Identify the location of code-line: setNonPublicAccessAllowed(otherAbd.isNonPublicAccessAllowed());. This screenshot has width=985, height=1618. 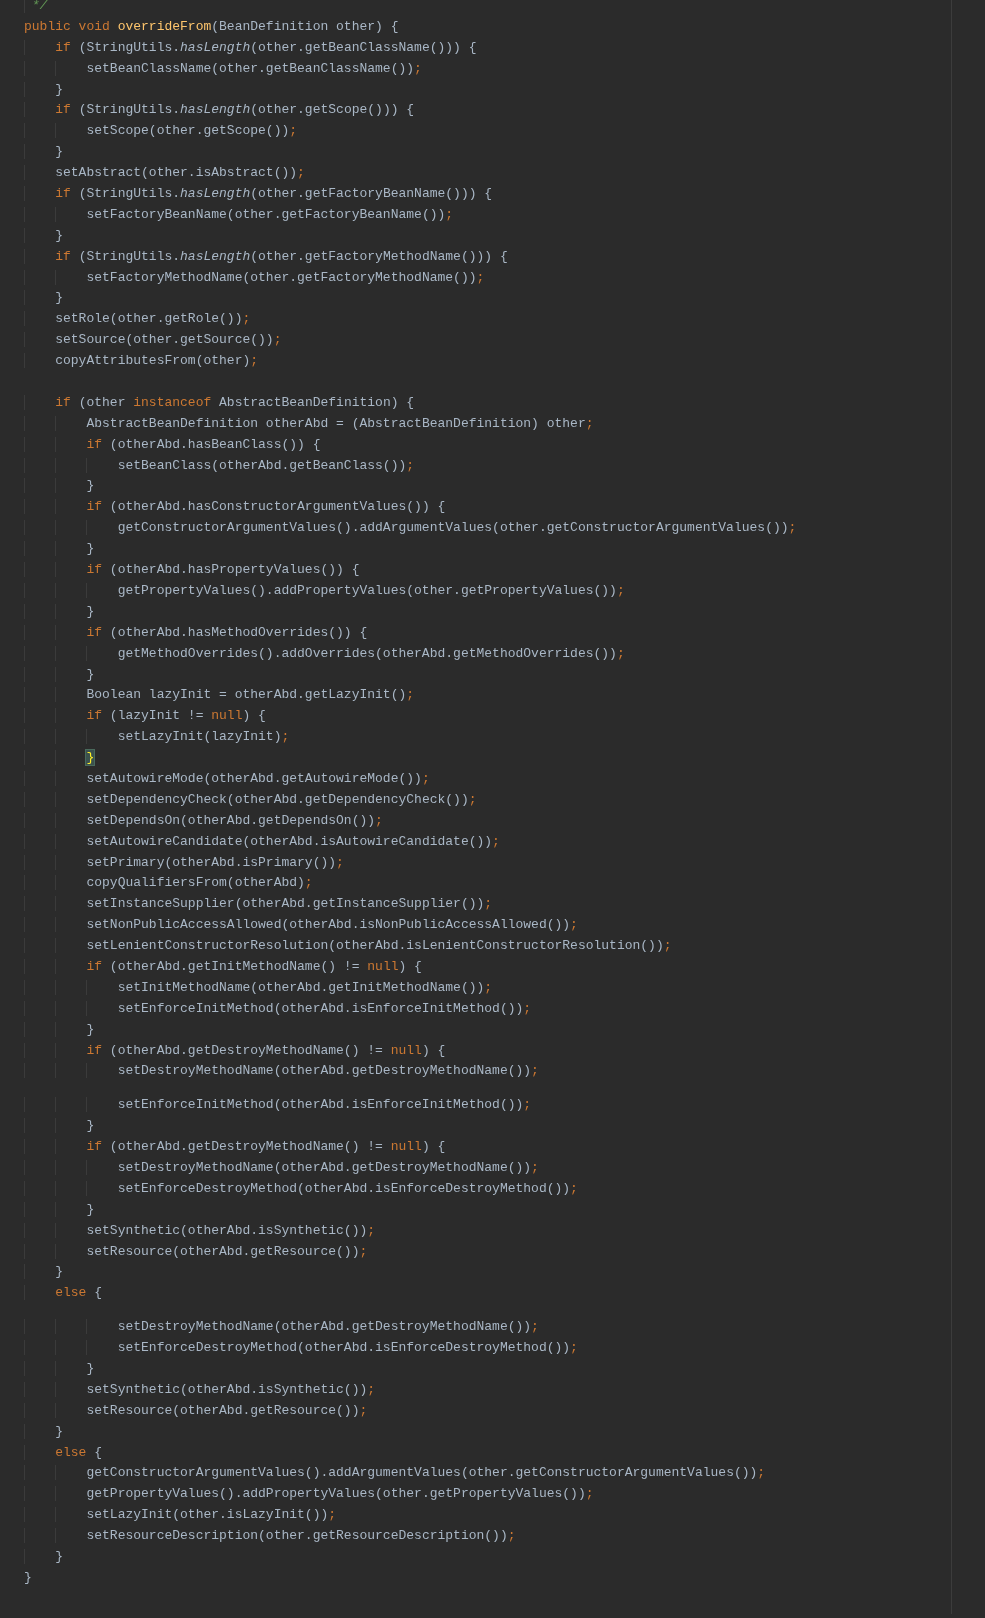
(301, 926).